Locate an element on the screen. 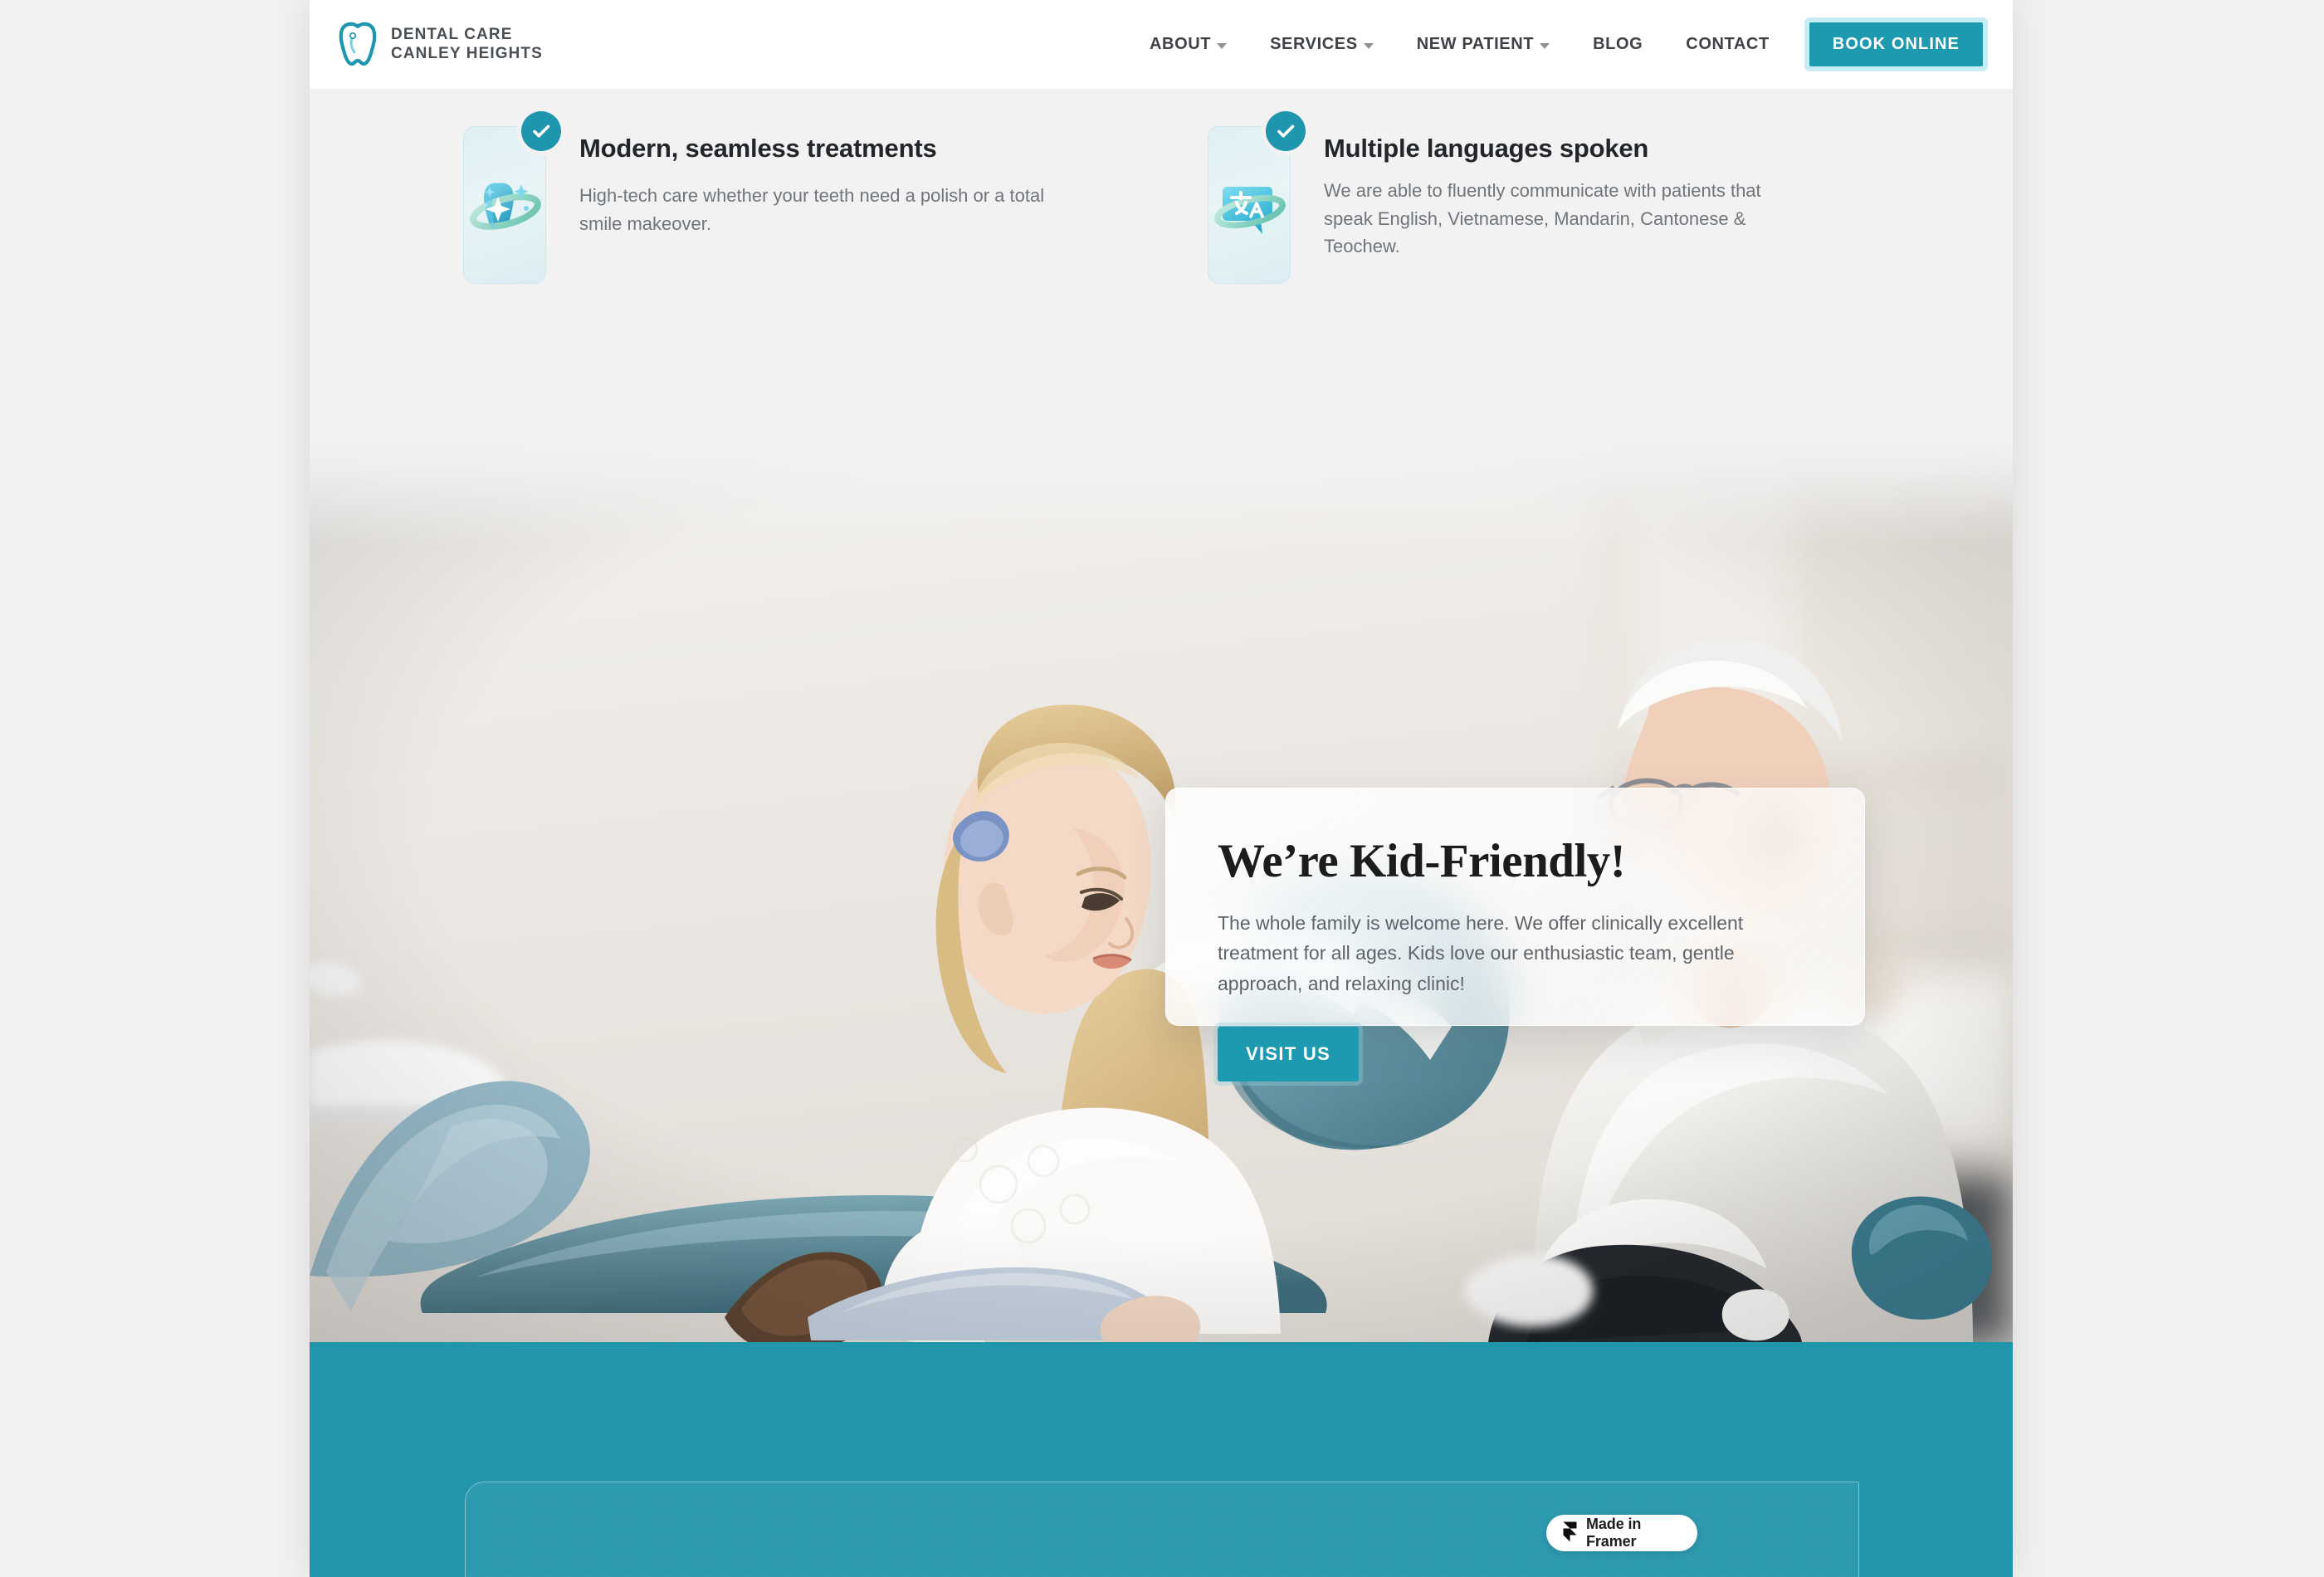  nav-item-label: SERVICES is located at coordinates (1314, 44).